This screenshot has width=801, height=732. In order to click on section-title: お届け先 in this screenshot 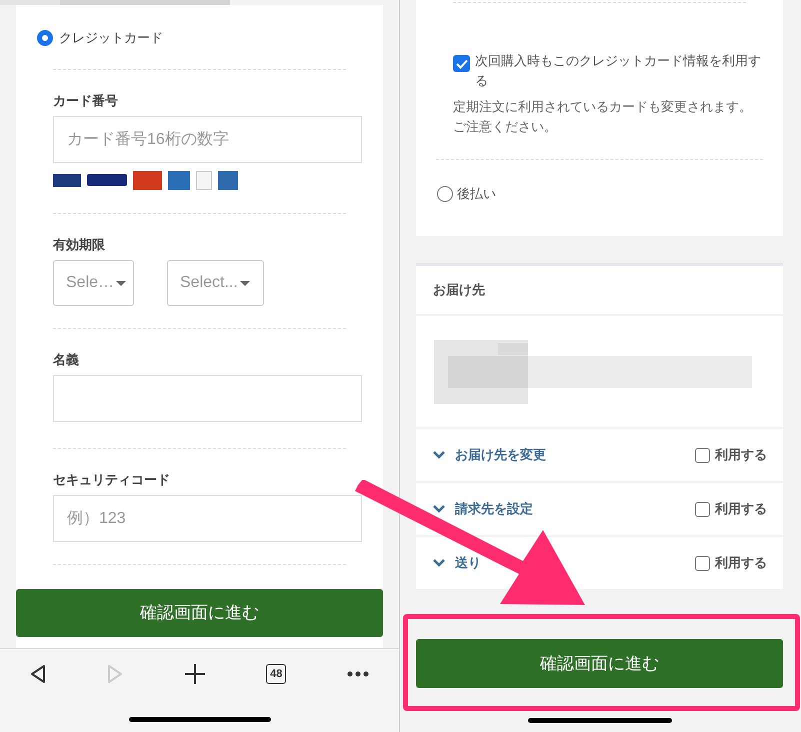, I will do `click(459, 290)`.